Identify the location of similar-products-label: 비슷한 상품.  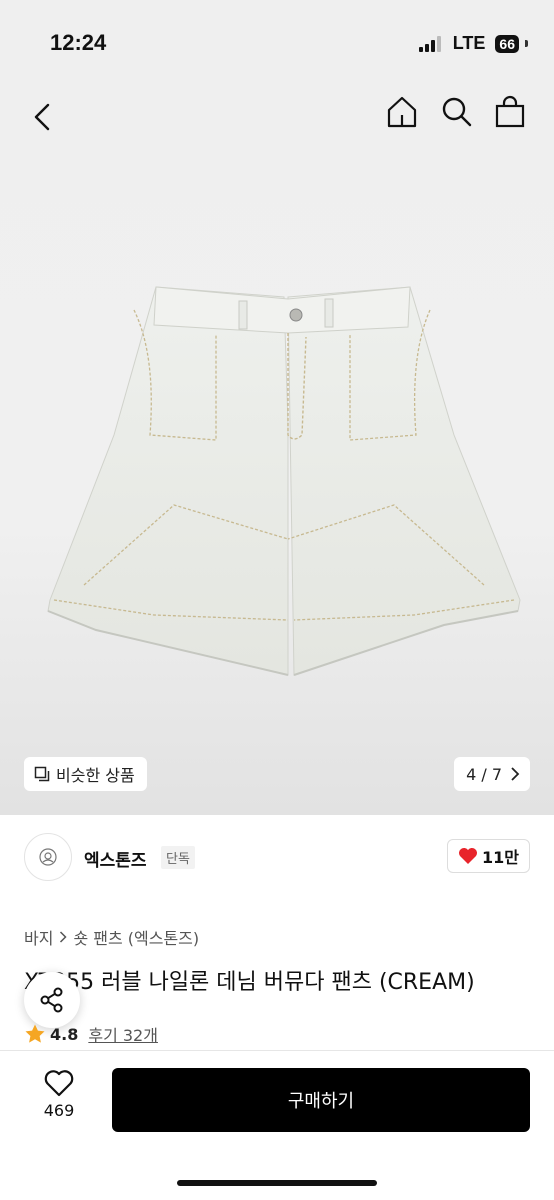
(95, 775).